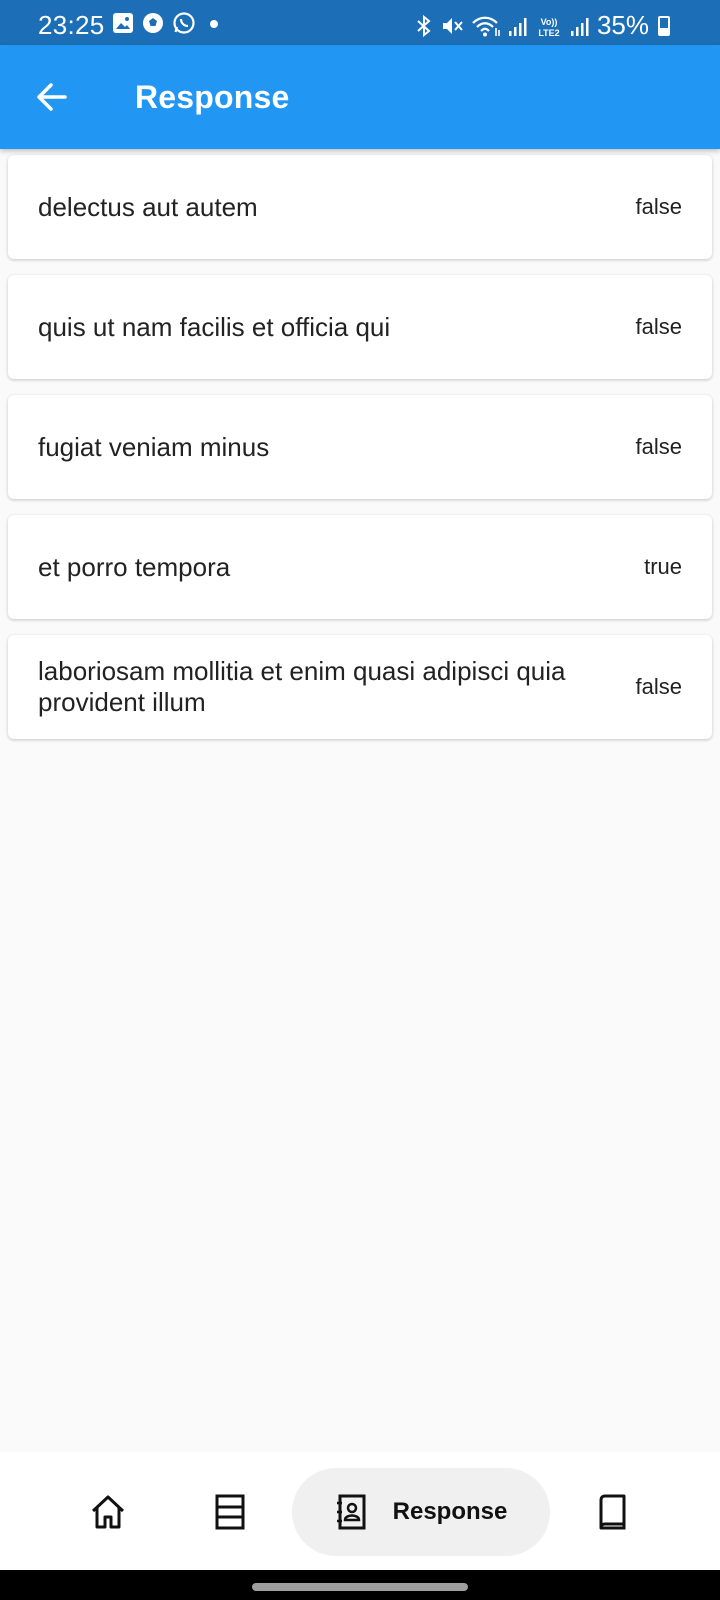 This screenshot has height=1600, width=720. What do you see at coordinates (123, 23) in the screenshot?
I see `gallery-icon` at bounding box center [123, 23].